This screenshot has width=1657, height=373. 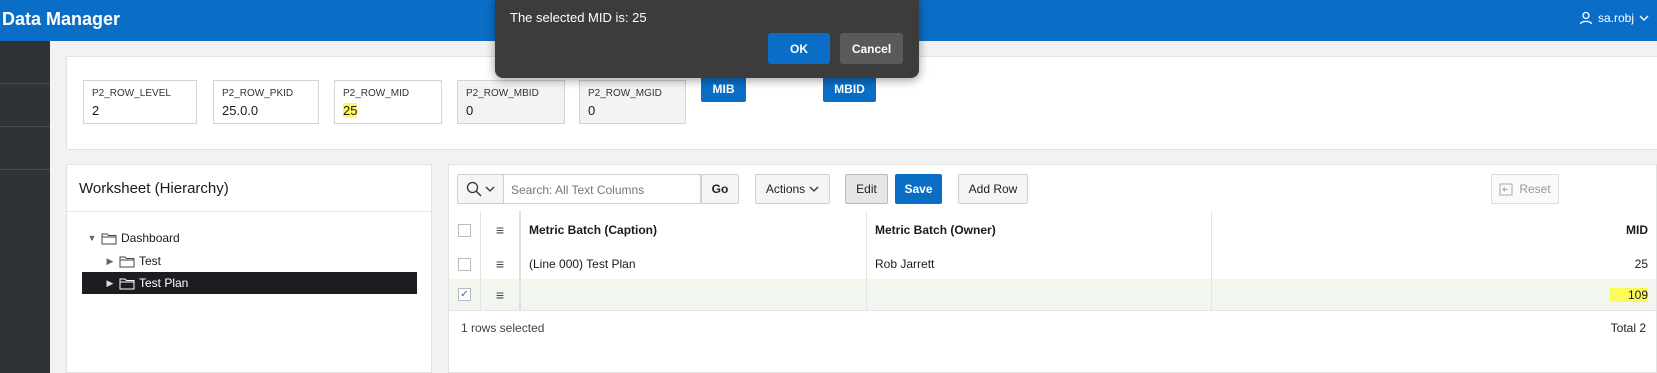 I want to click on mbid-button: MBID, so click(x=849, y=88).